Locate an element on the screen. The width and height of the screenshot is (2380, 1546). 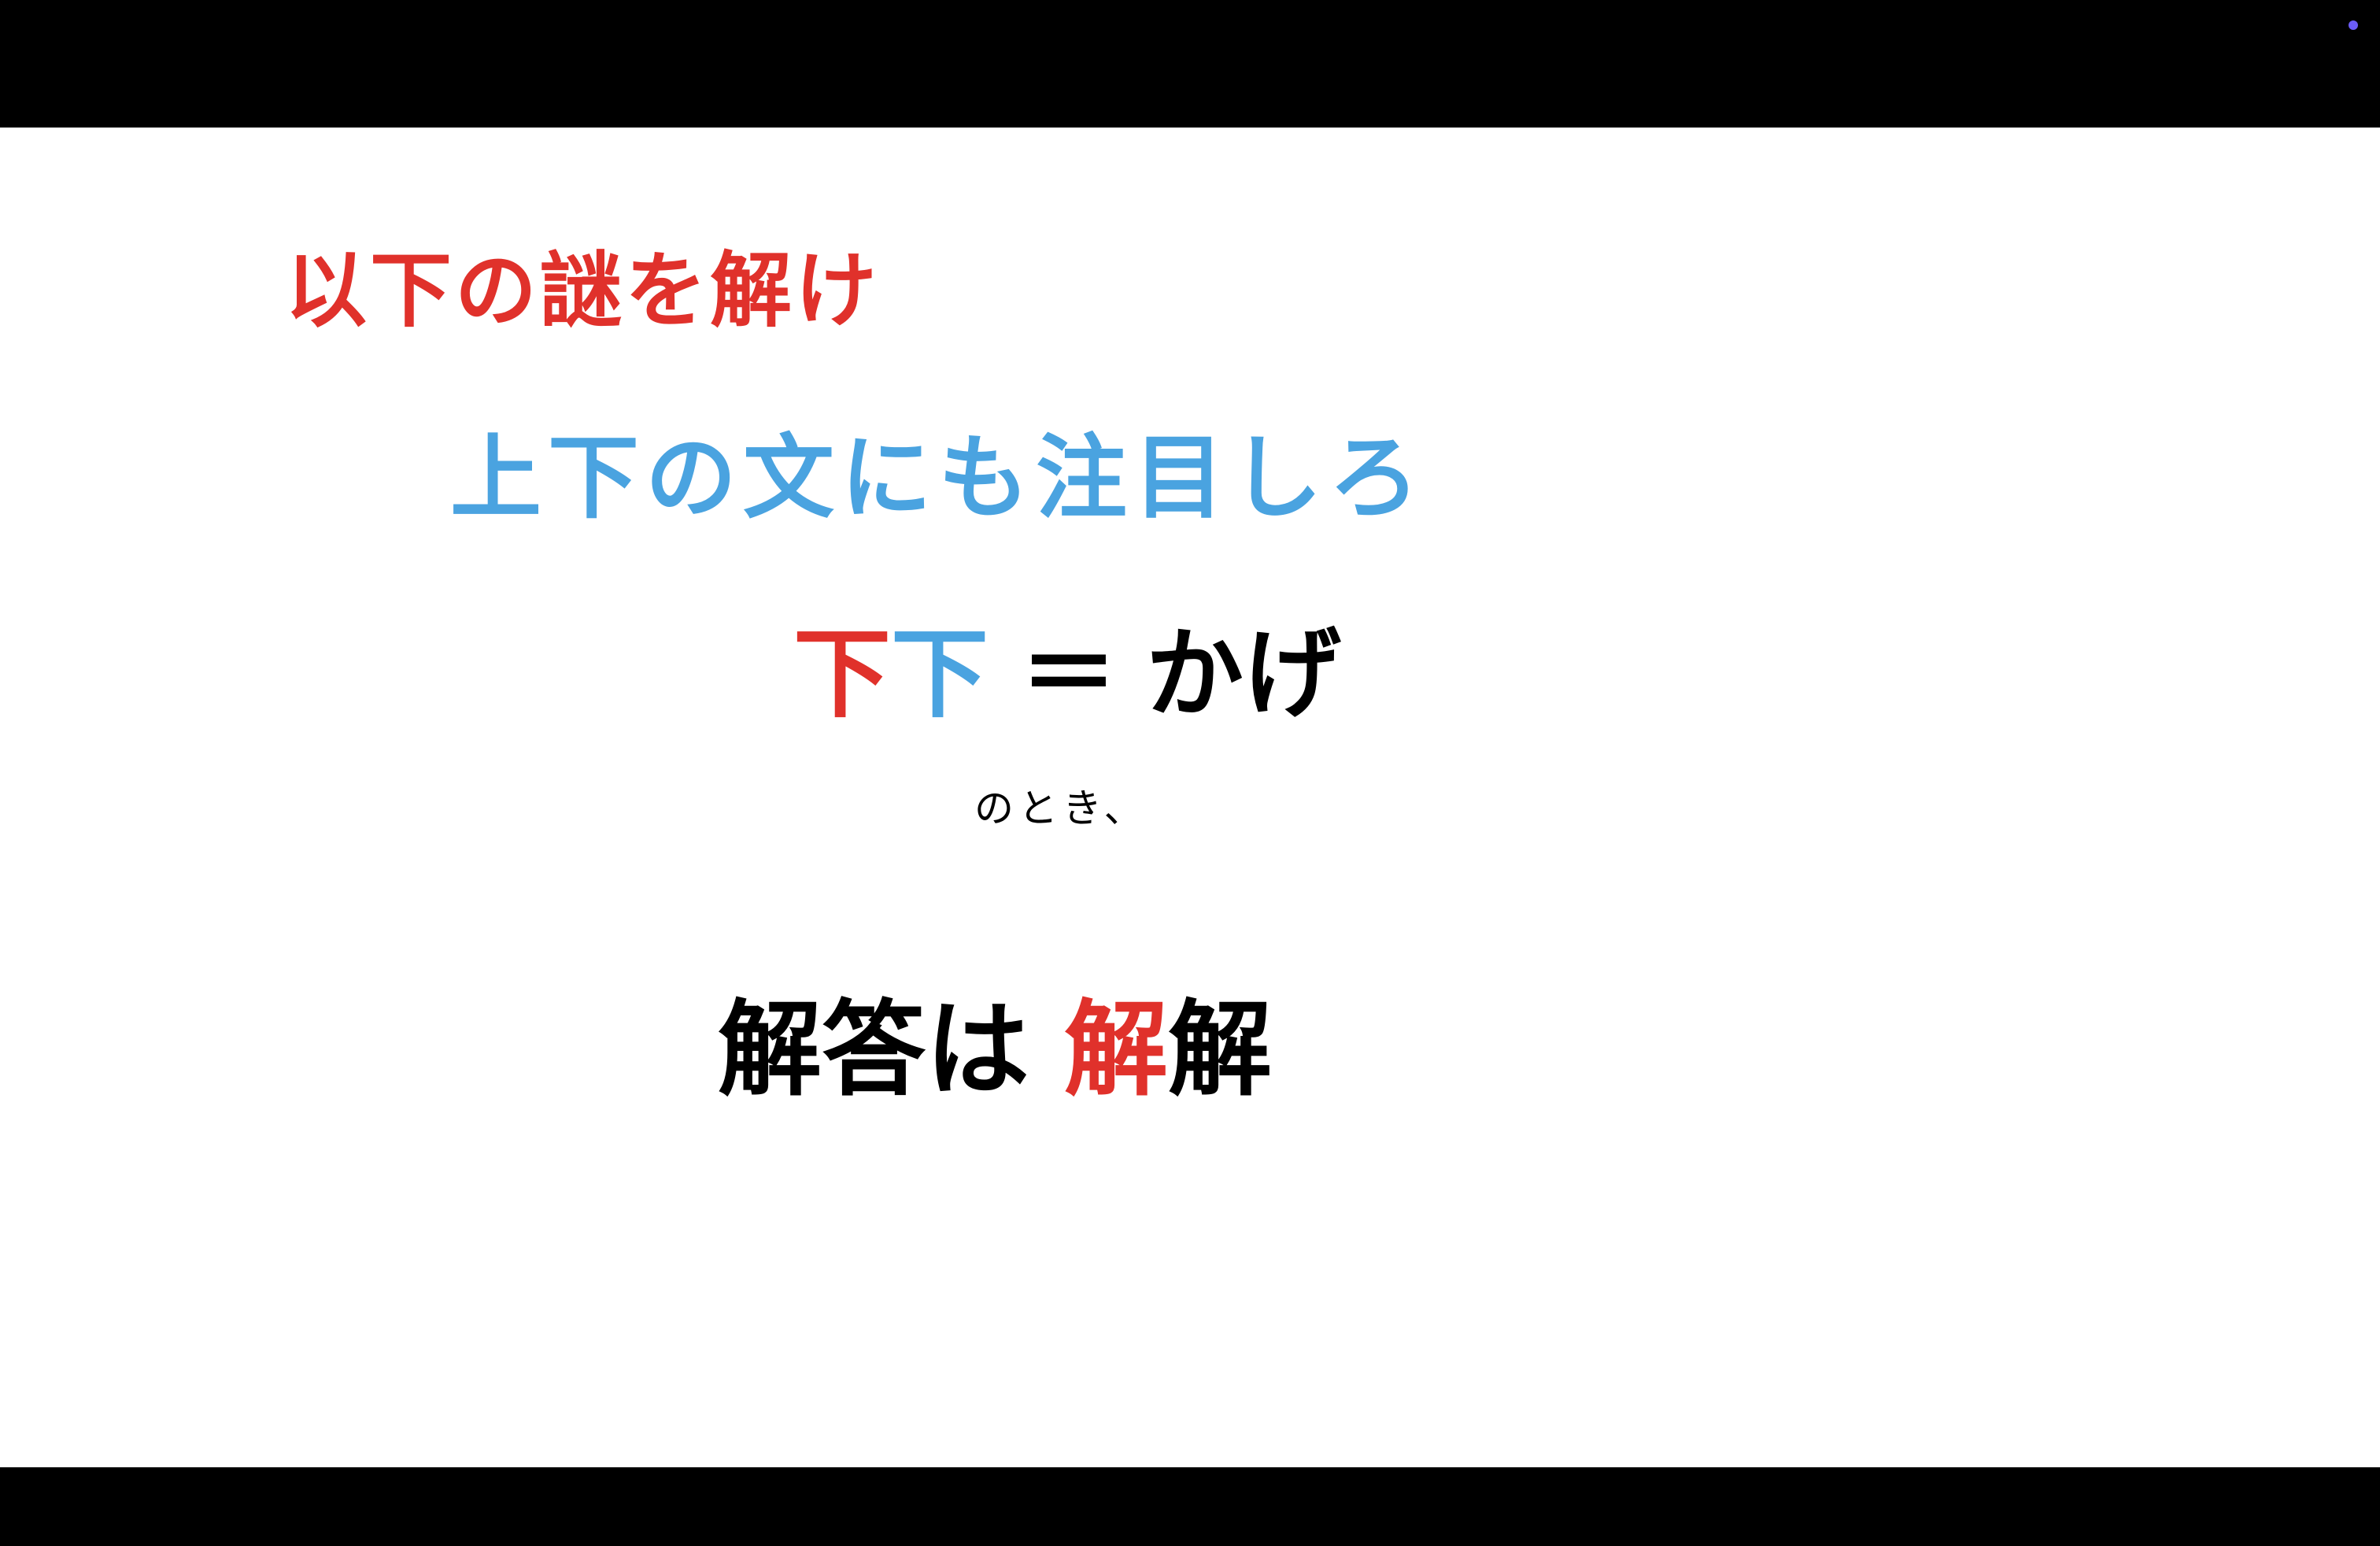
instruction-text: 以下の謎を解け is located at coordinates (583, 290).